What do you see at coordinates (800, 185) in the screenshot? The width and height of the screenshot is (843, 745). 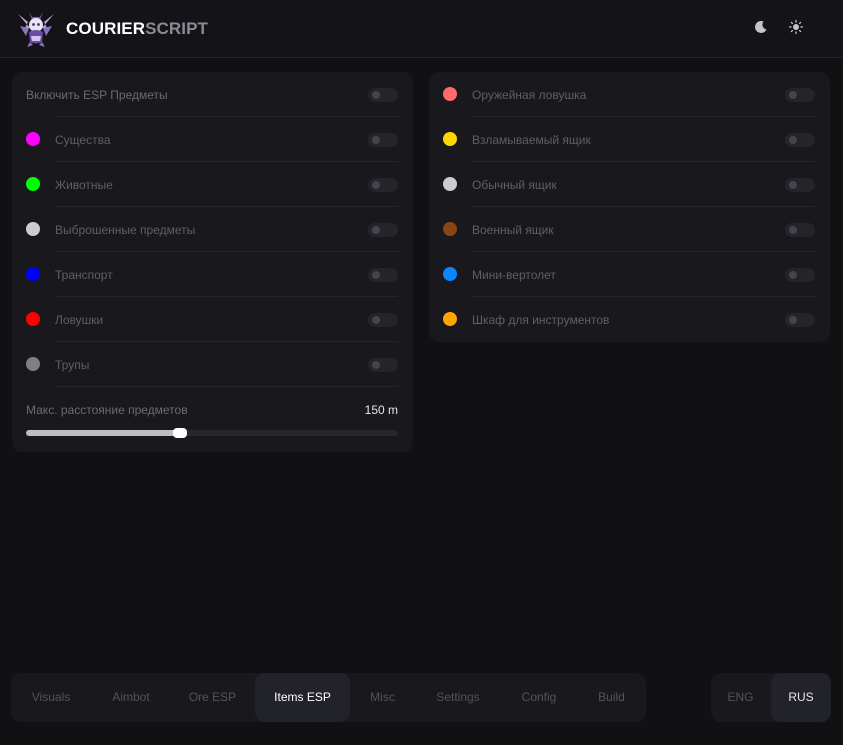 I see `normal-crate-toggle` at bounding box center [800, 185].